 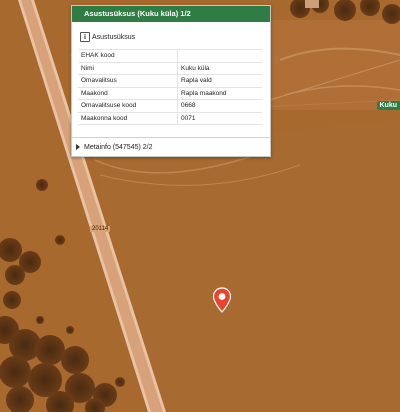 I want to click on table-row: Omavalitsus Rapla vald, so click(x=170, y=81).